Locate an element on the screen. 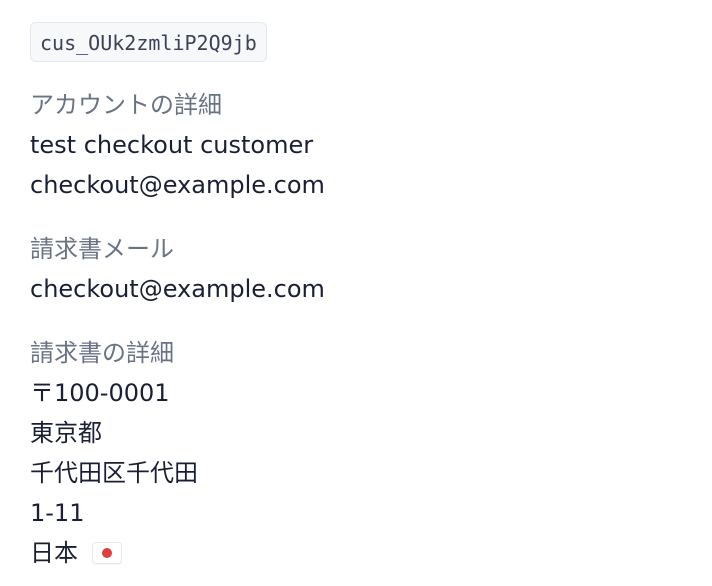  billing-country: 日本 is located at coordinates (54, 553).